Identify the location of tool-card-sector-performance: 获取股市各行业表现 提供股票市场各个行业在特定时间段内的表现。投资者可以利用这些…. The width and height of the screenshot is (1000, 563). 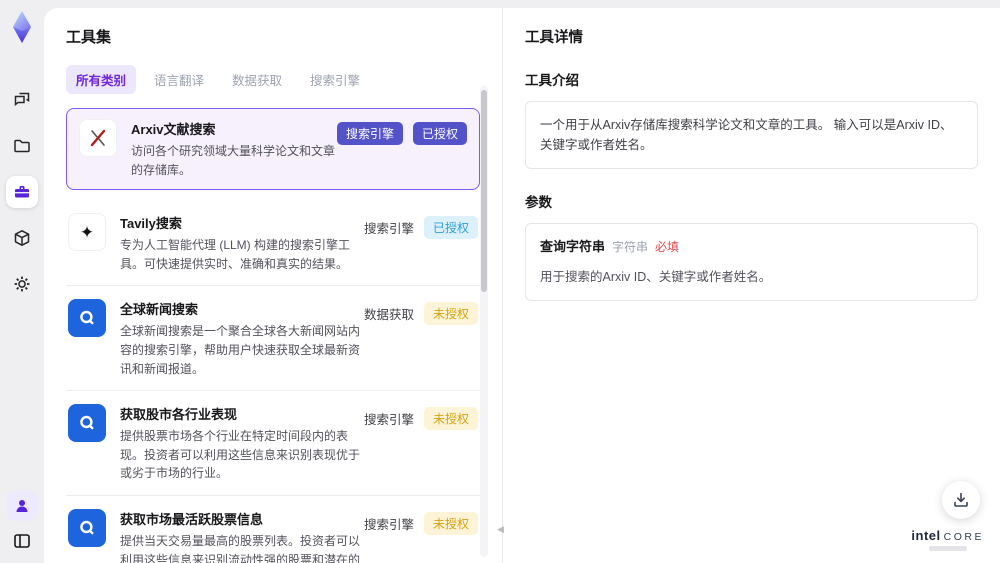
(273, 443).